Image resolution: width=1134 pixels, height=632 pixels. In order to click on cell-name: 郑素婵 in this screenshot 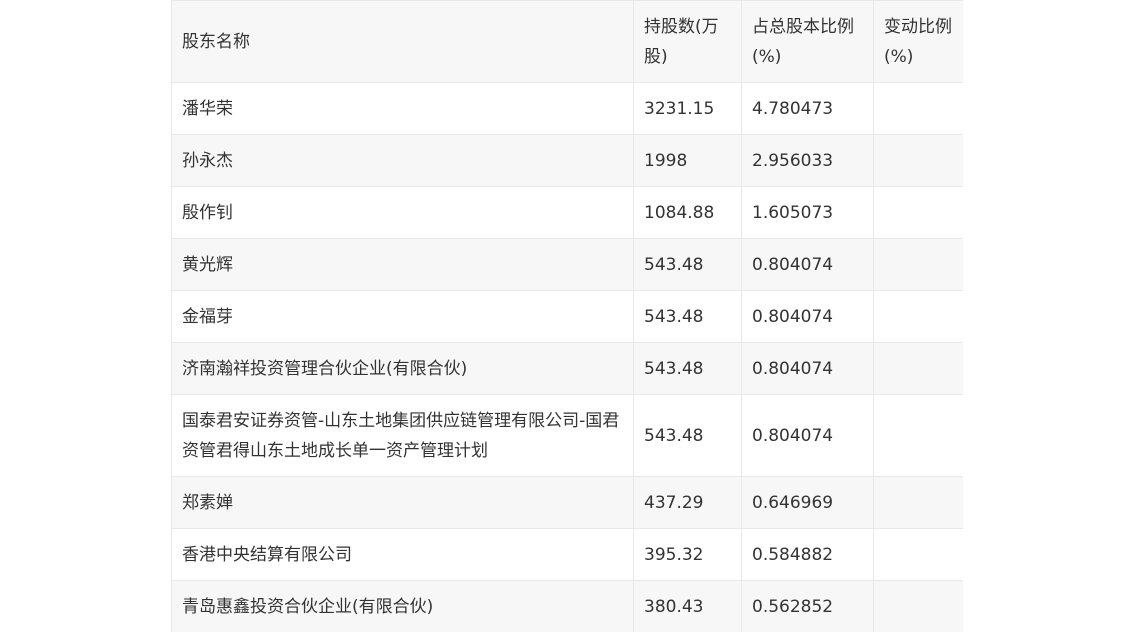, I will do `click(402, 502)`.